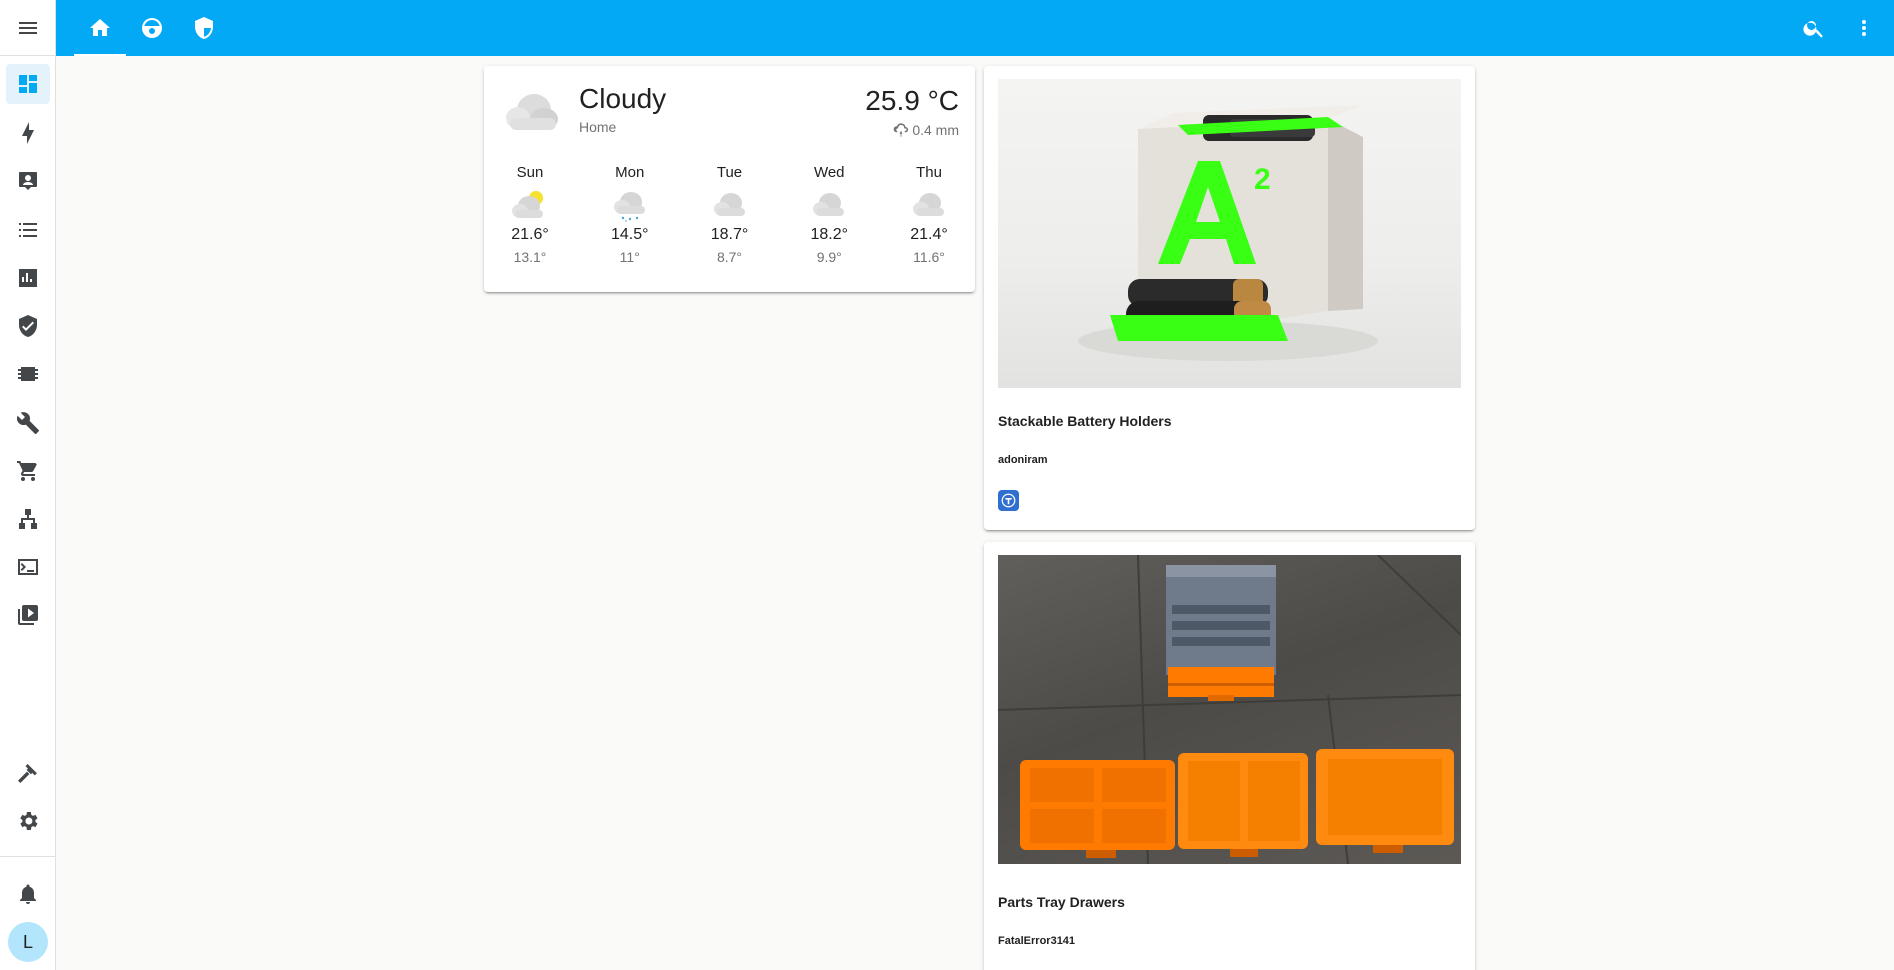 Image resolution: width=1894 pixels, height=970 pixels. What do you see at coordinates (598, 127) in the screenshot?
I see `weather-location: Home` at bounding box center [598, 127].